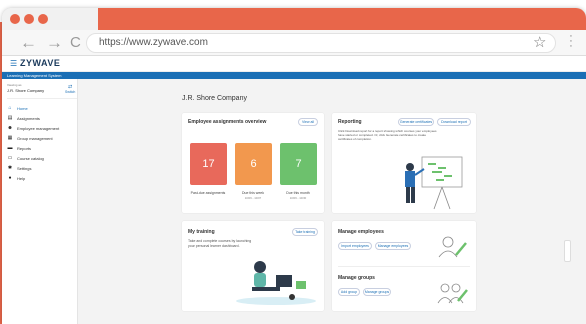 This screenshot has height=324, width=586. Describe the element at coordinates (298, 198) in the screenshot. I see `due-month-range: 10/06 - 10/30` at that location.